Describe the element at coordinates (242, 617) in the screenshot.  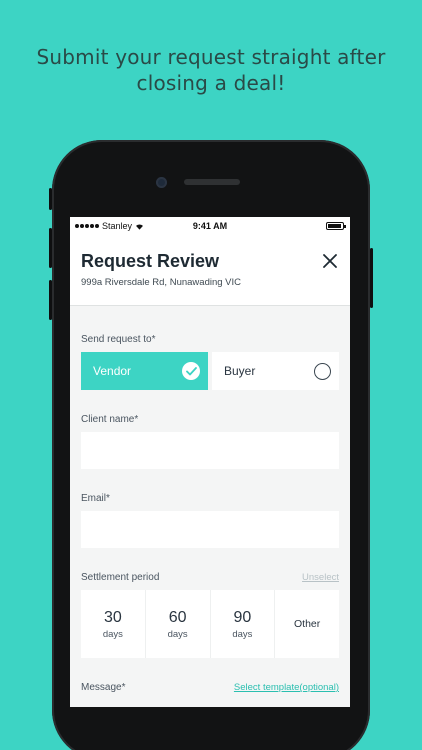
I see `settlement-number: 90` at that location.